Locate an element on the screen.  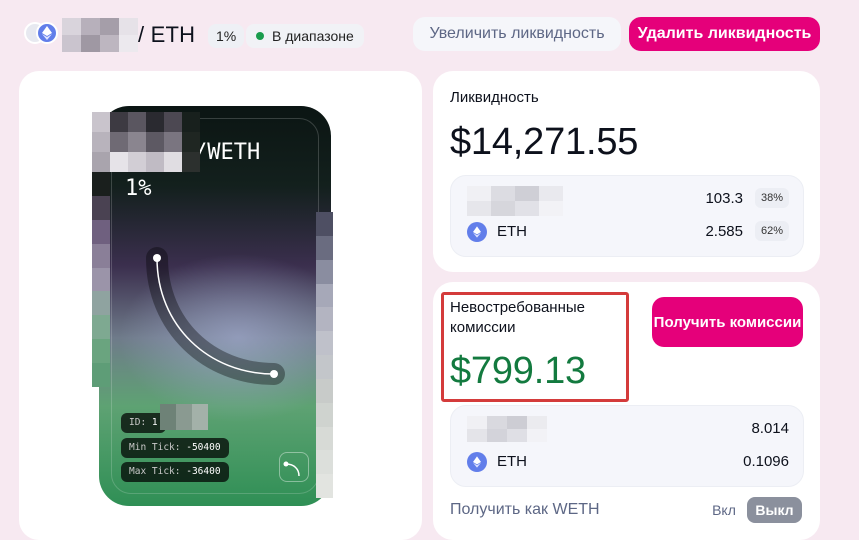
unclaimed-fees-value: $799.13 is located at coordinates (518, 371).